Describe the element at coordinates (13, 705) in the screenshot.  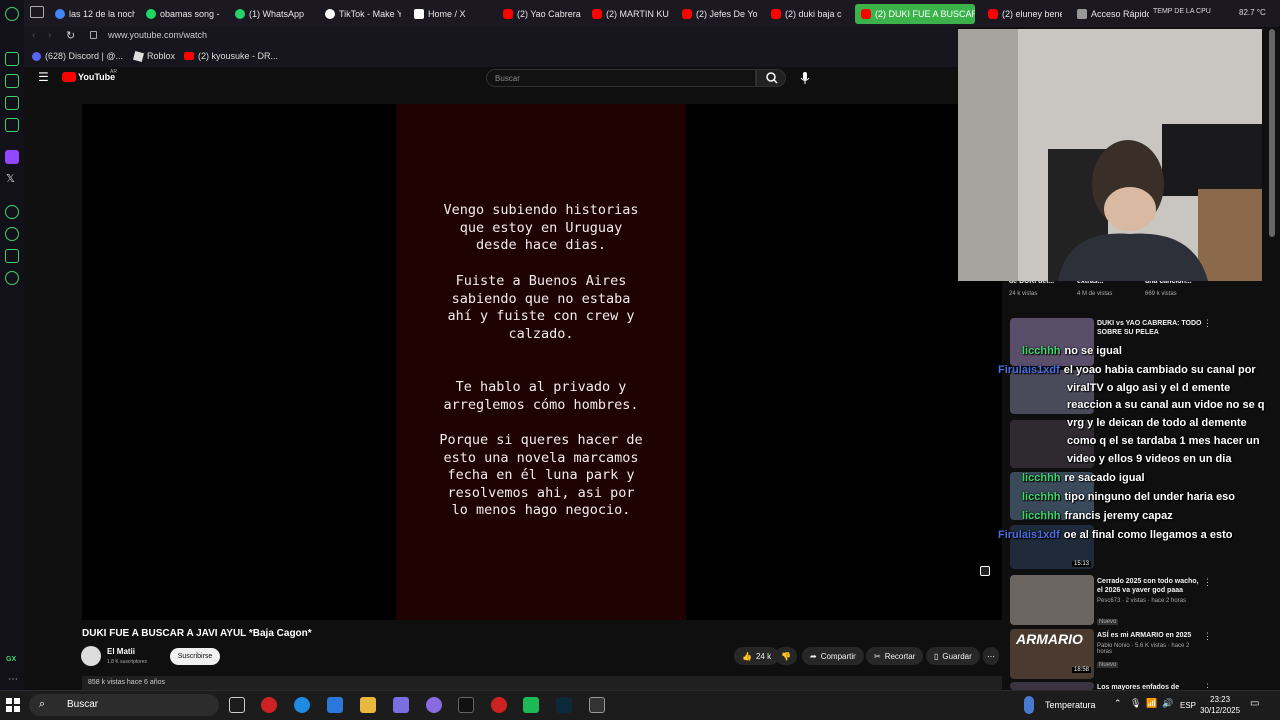
I see `windows-start-button` at that location.